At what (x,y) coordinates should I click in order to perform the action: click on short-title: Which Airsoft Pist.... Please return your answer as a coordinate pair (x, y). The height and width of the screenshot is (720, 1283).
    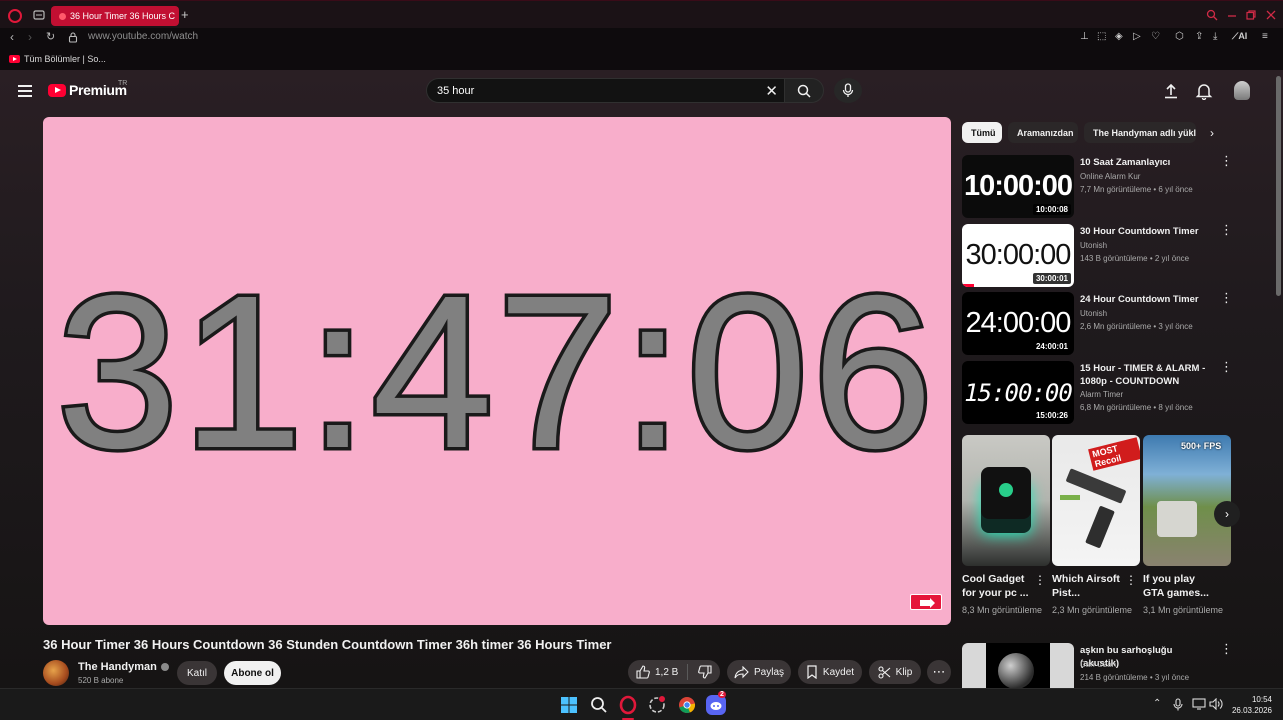
    Looking at the image, I should click on (1088, 586).